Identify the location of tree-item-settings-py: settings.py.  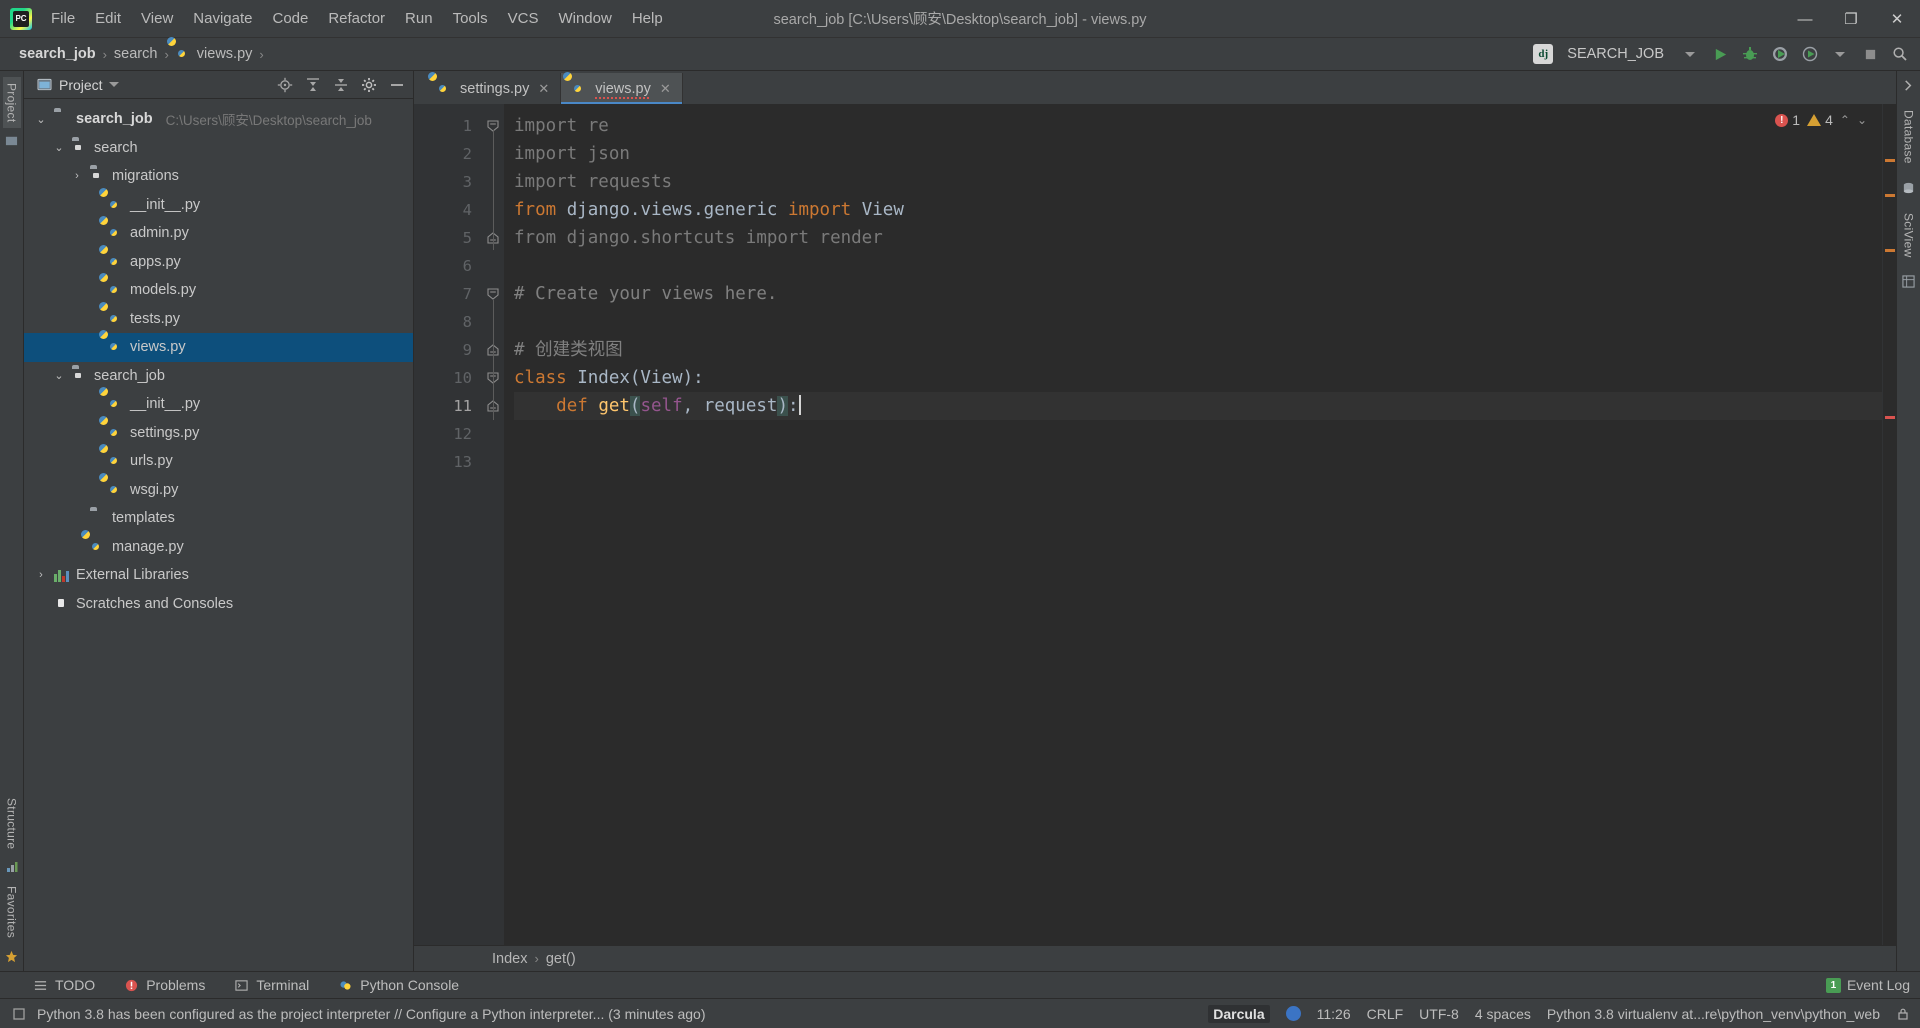
(218, 433).